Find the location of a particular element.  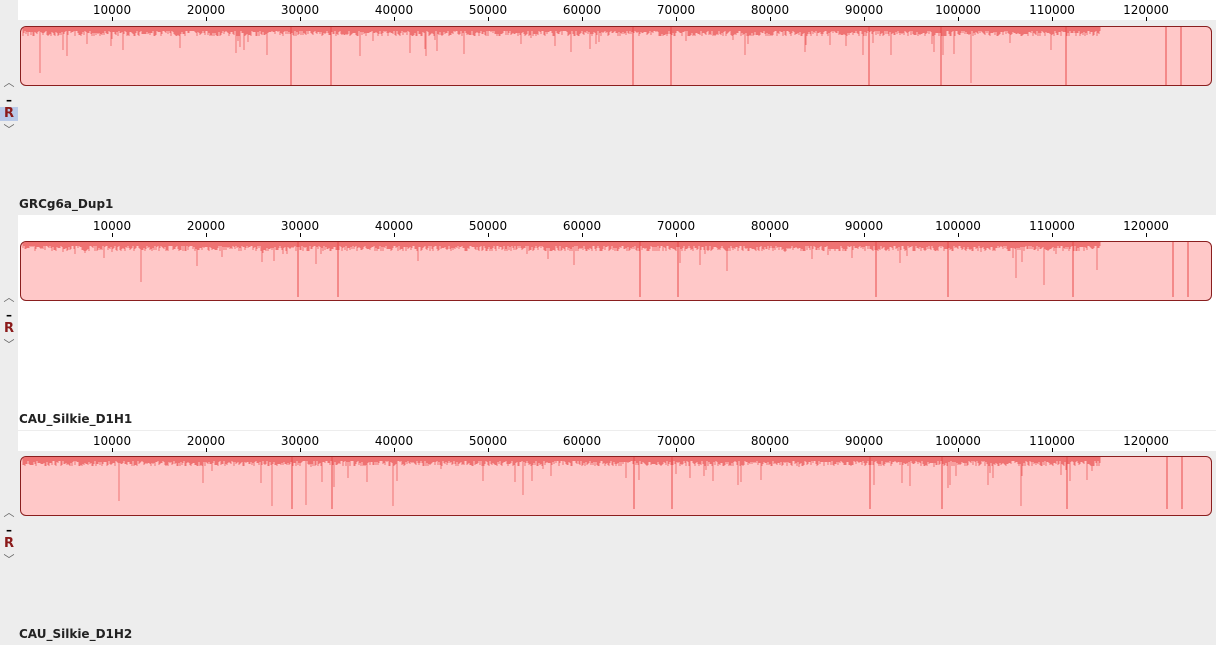

sequence-name: CAU_Silkie_D1H2 is located at coordinates (76, 634).